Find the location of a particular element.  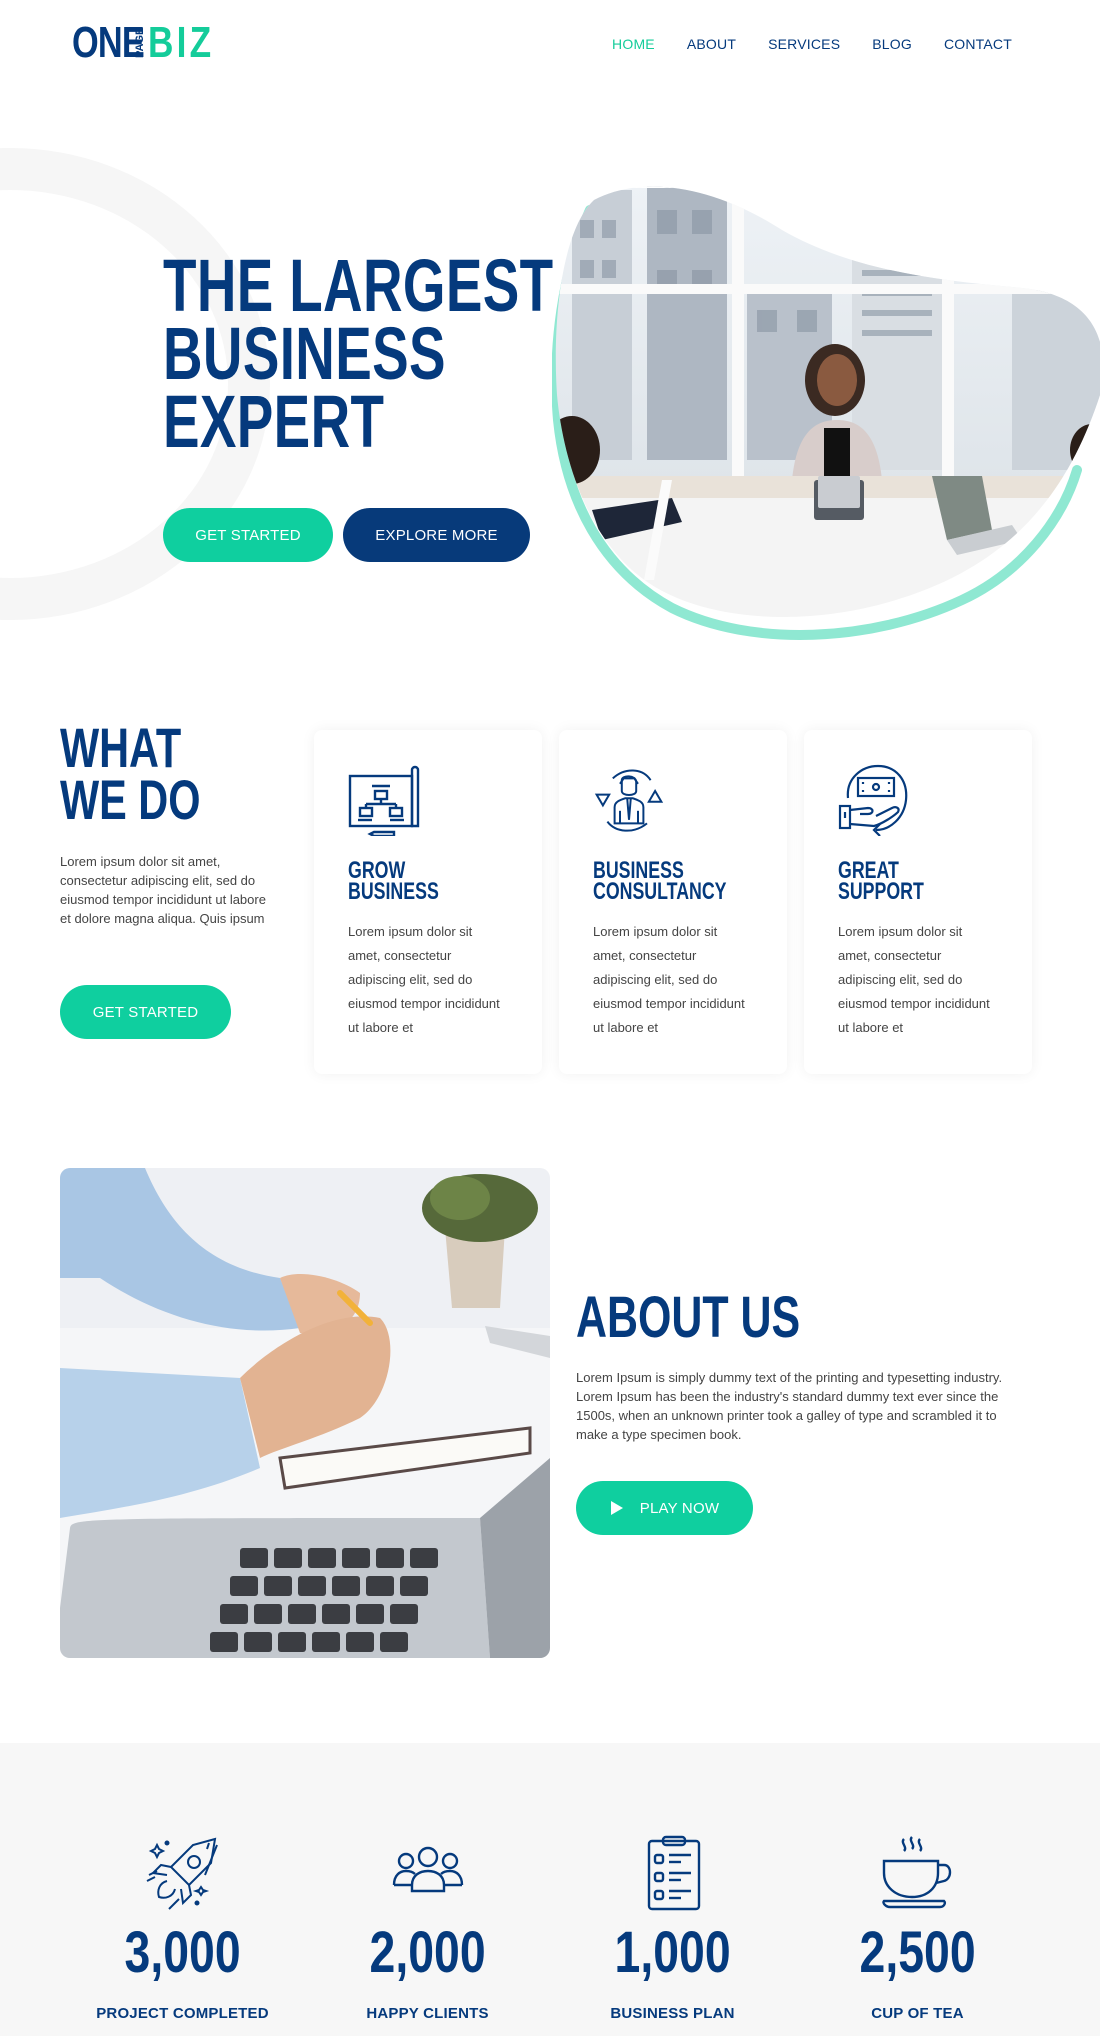

hero-title-line: BUSINESS is located at coordinates (304, 353).